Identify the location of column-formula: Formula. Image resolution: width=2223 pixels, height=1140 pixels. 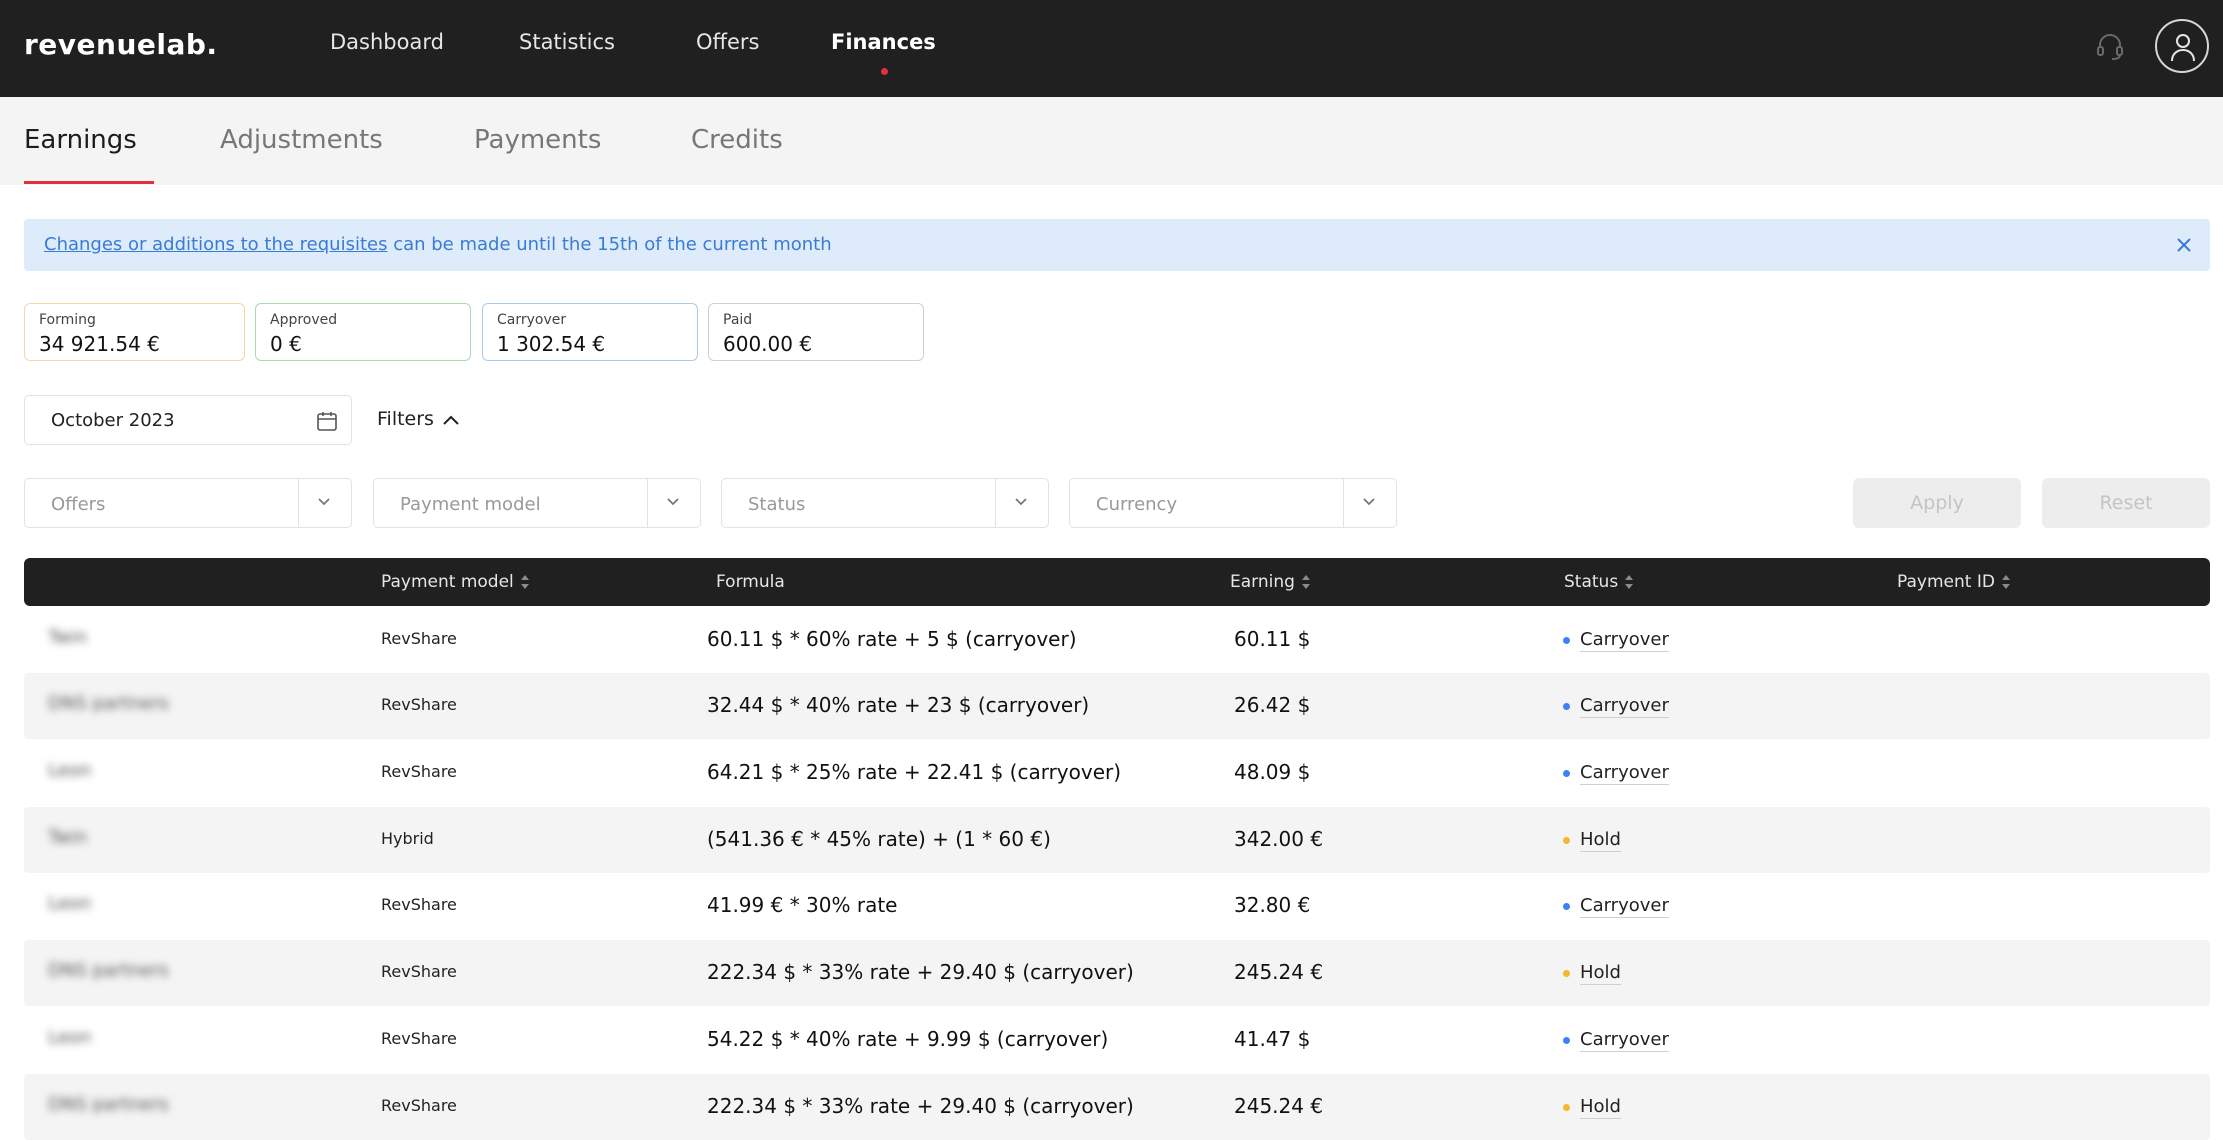
(750, 582).